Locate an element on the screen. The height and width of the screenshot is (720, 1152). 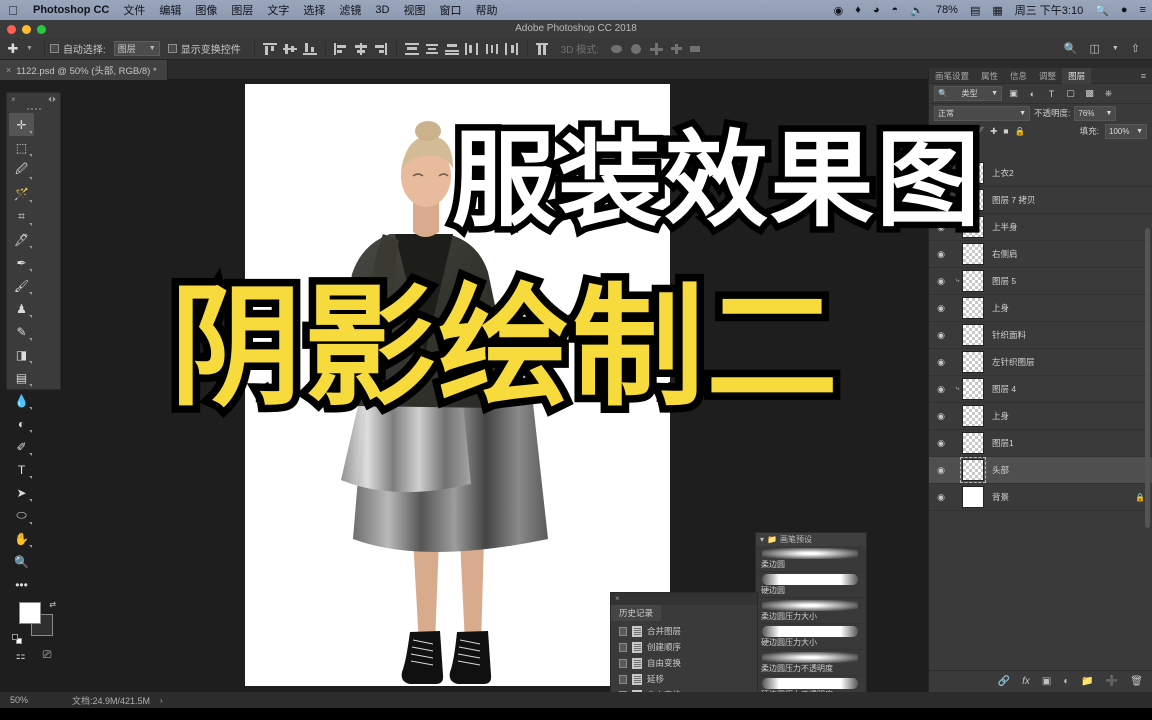
gradient-tool: ▤ is located at coordinates (21, 377).